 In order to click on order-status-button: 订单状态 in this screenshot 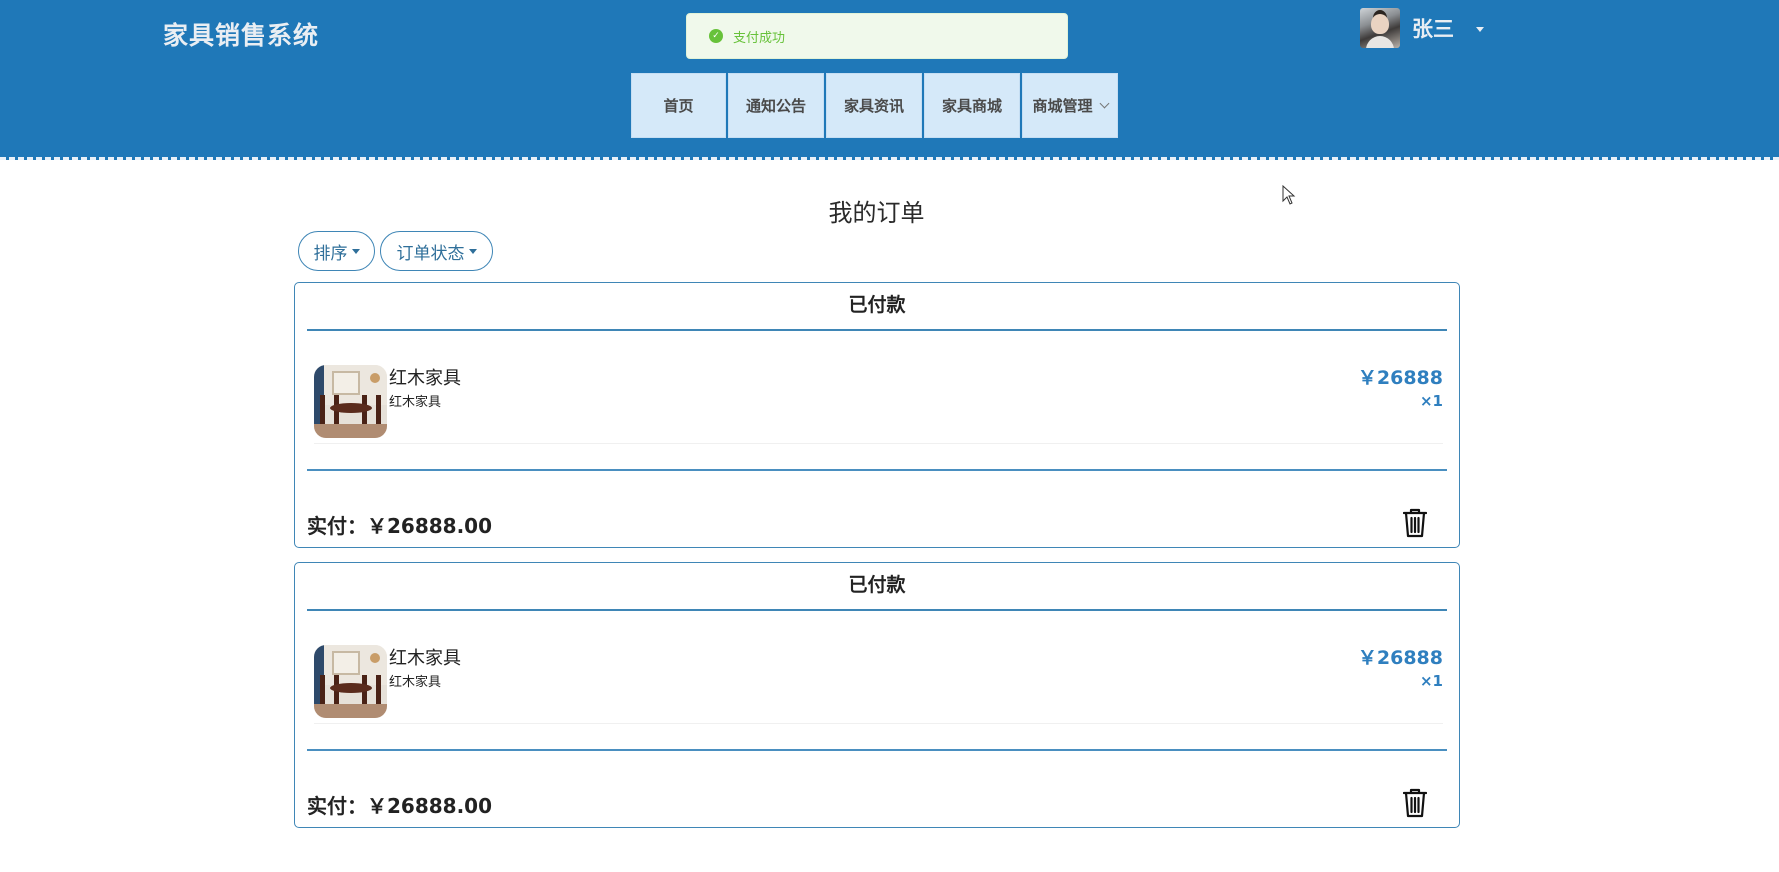, I will do `click(436, 251)`.